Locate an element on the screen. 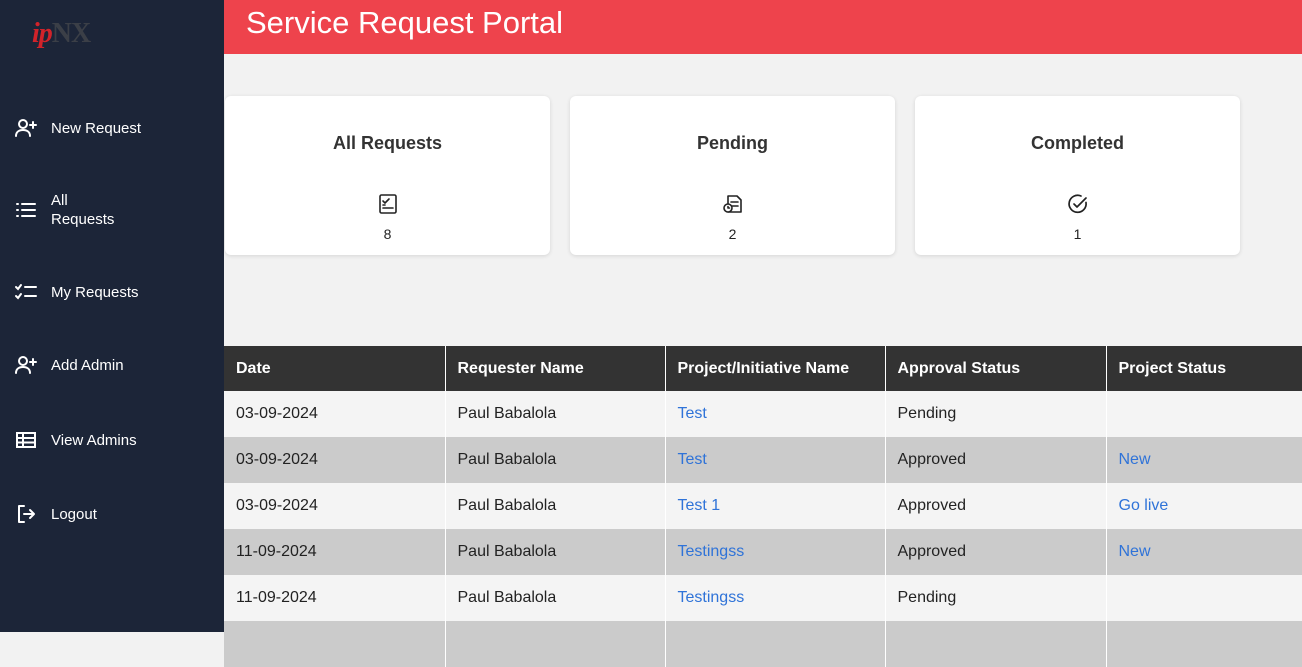  list-icon is located at coordinates (26, 210).